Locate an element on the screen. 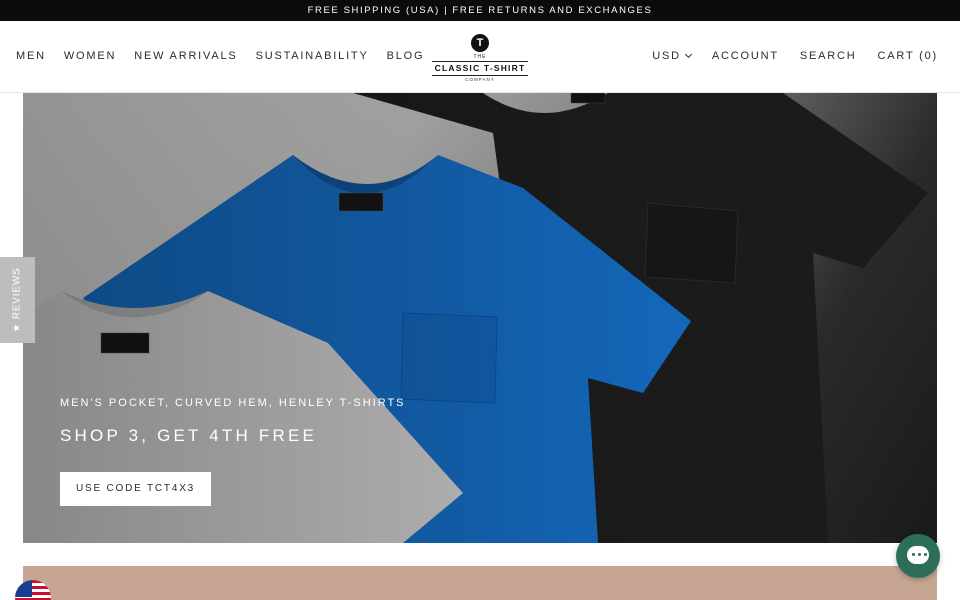 The image size is (960, 600). nav-sustainability: SUSTAINABILITY is located at coordinates (312, 56).